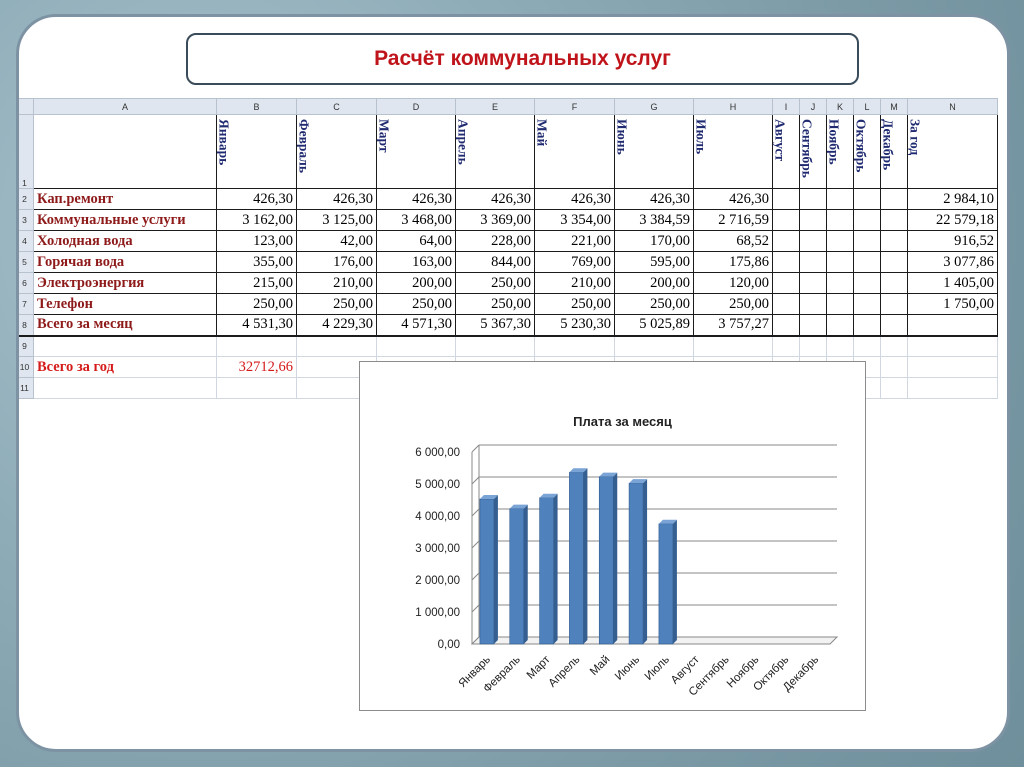  I want to click on value-cell: 170,00, so click(654, 241).